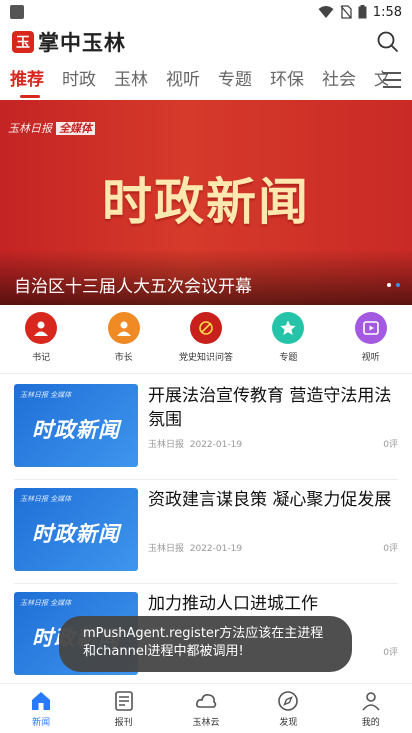 The image size is (412, 733). I want to click on nav-label: 新闻, so click(41, 723).